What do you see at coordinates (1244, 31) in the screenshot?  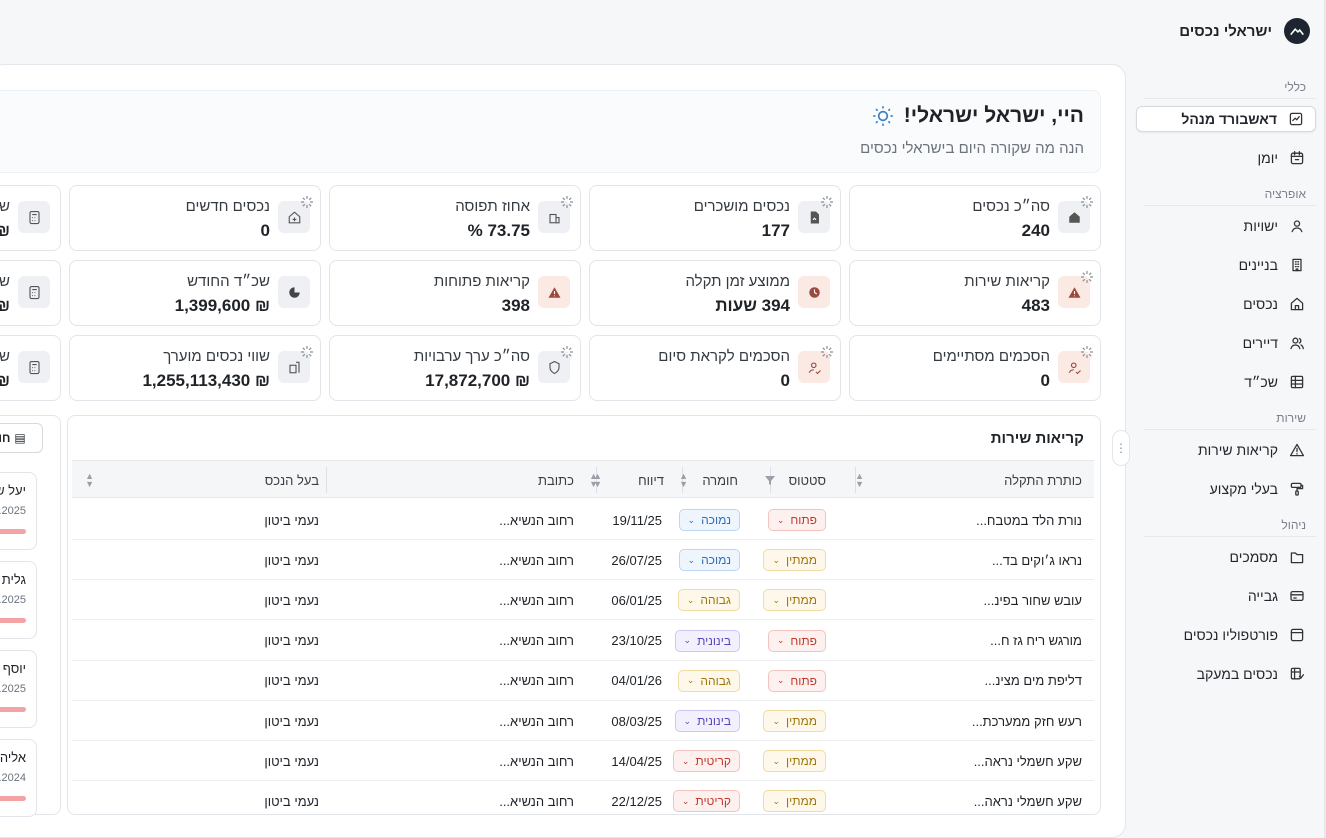 I see `brand: ישראלי נכסים` at bounding box center [1244, 31].